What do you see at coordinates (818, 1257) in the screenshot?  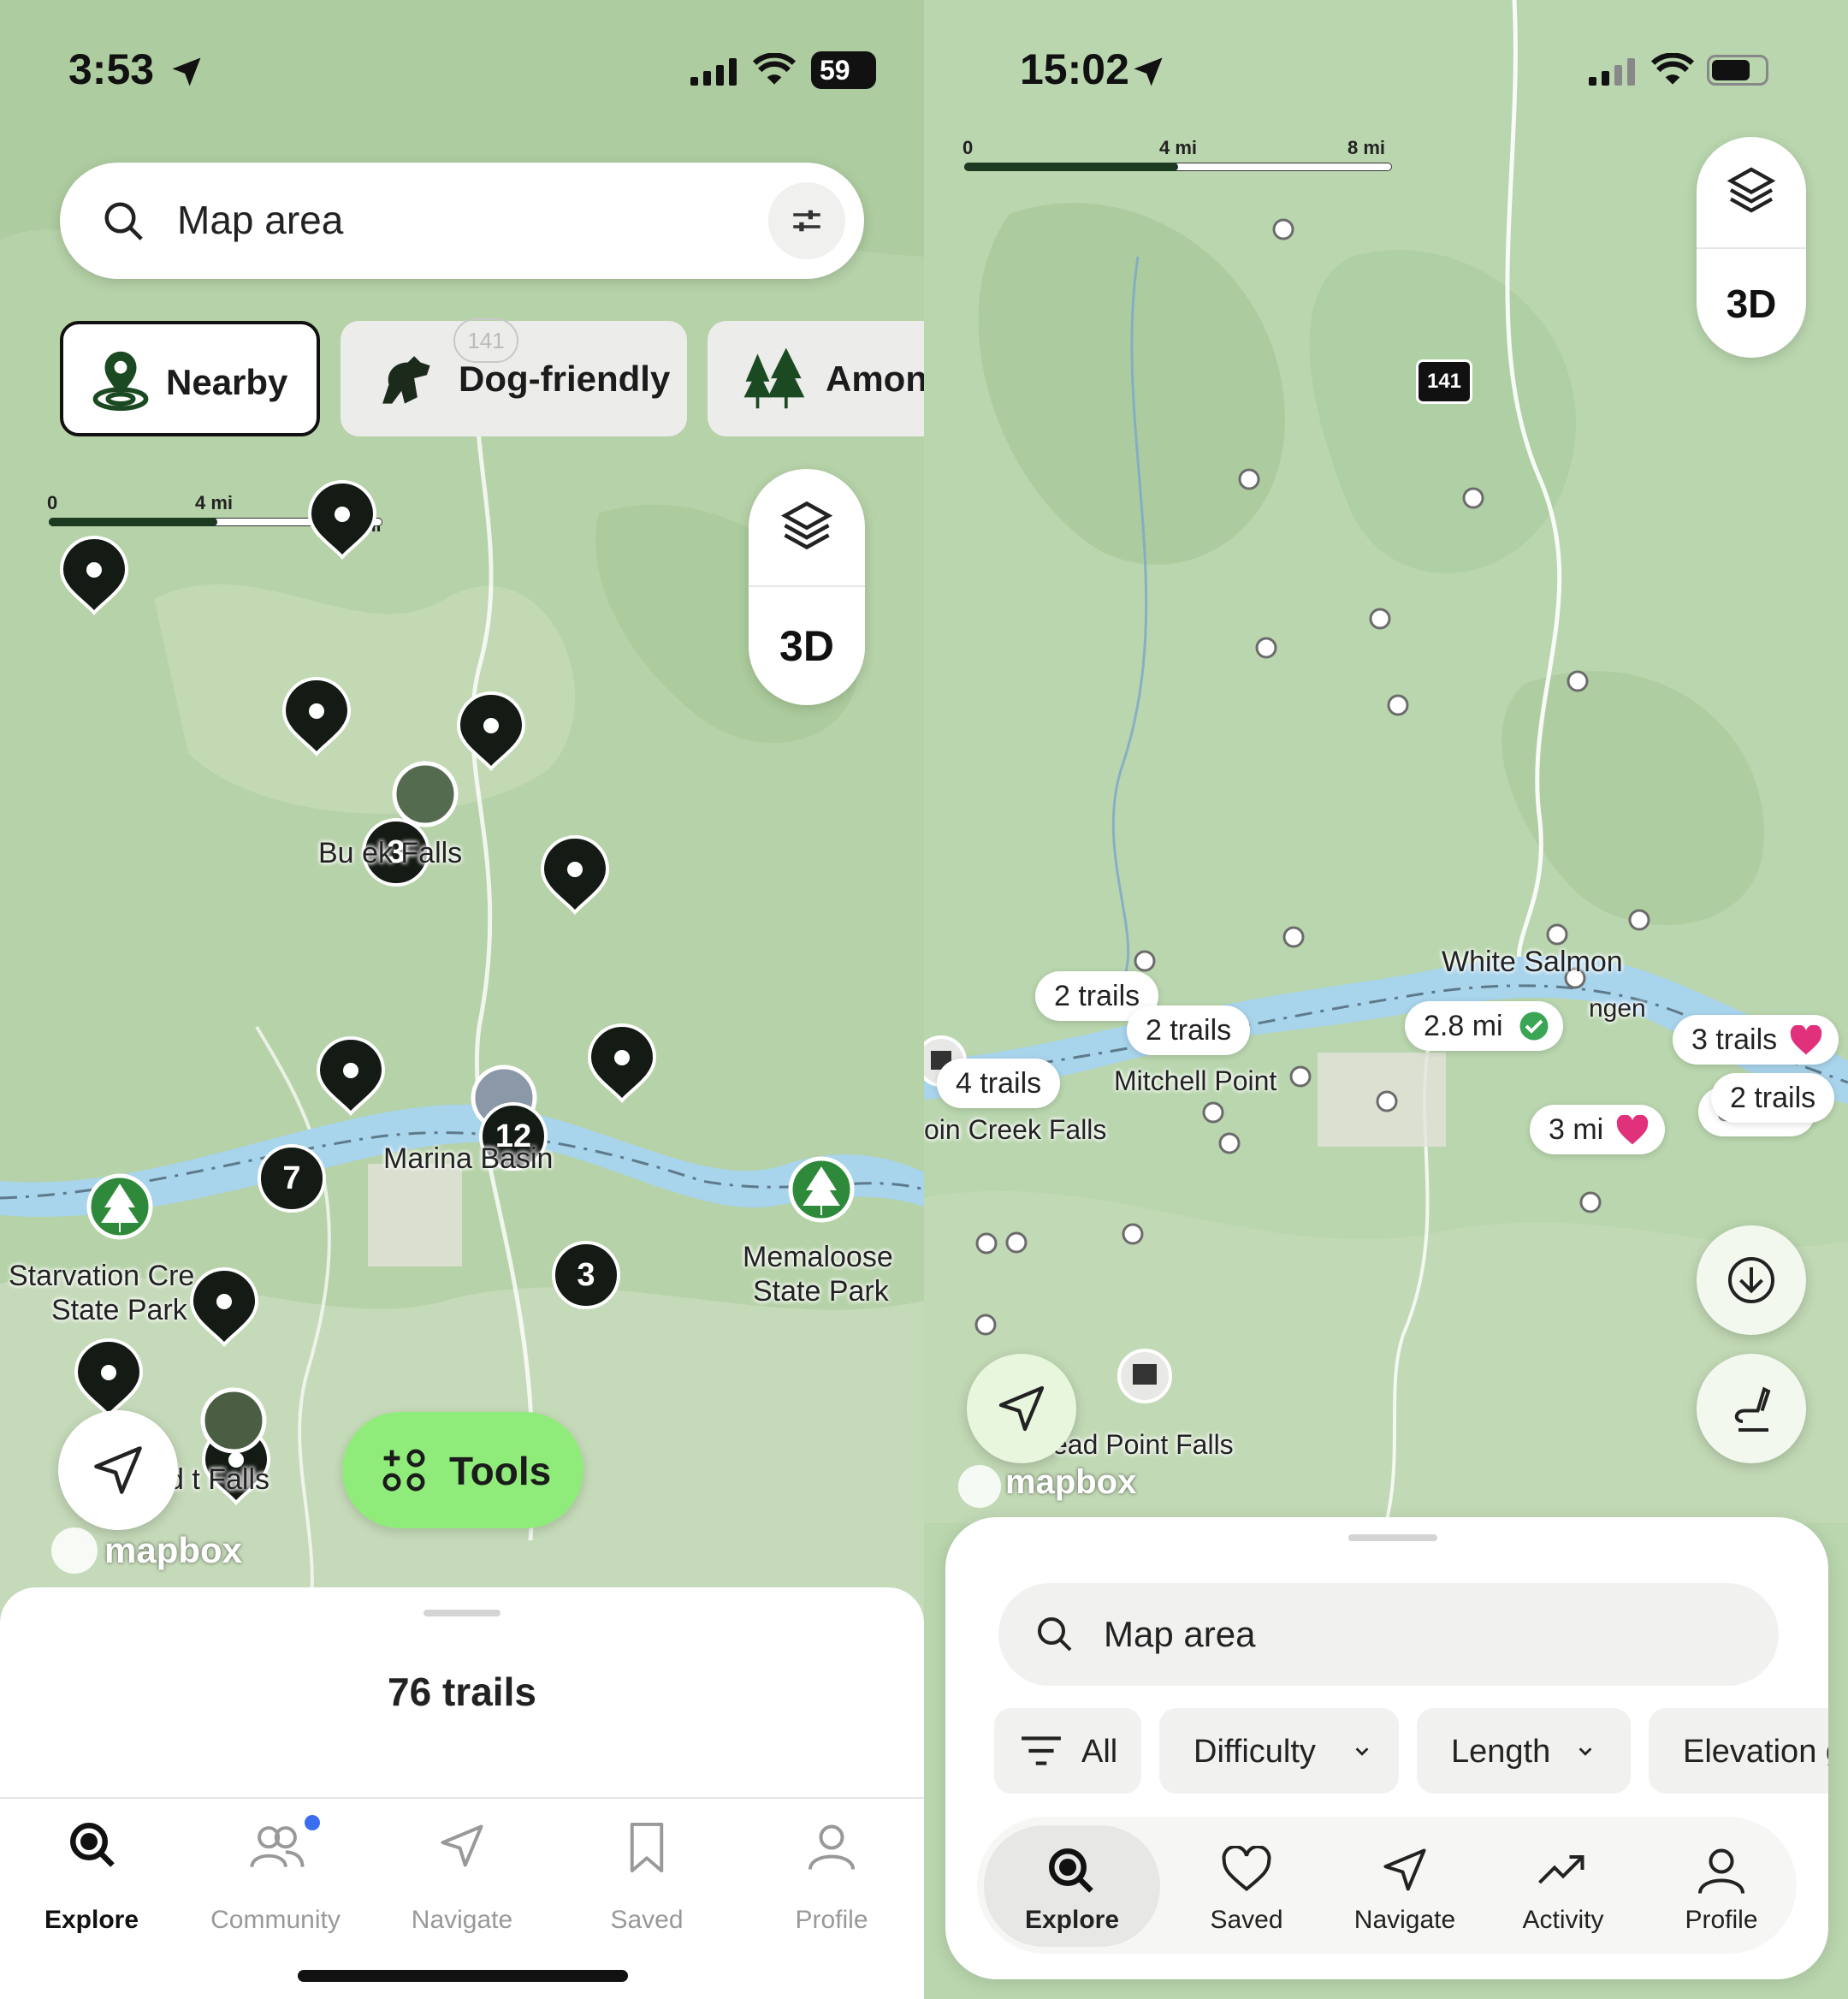 I see `map-label-memaloose: Memaloose` at bounding box center [818, 1257].